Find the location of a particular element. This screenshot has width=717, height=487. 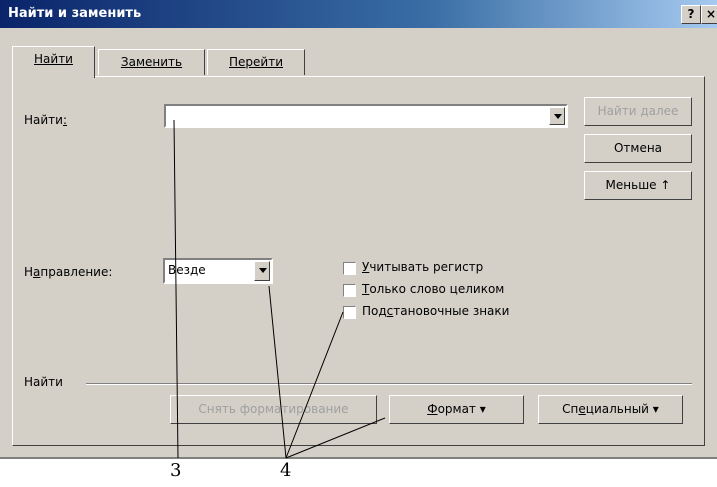

tab-find-label: Найти is located at coordinates (53, 59).